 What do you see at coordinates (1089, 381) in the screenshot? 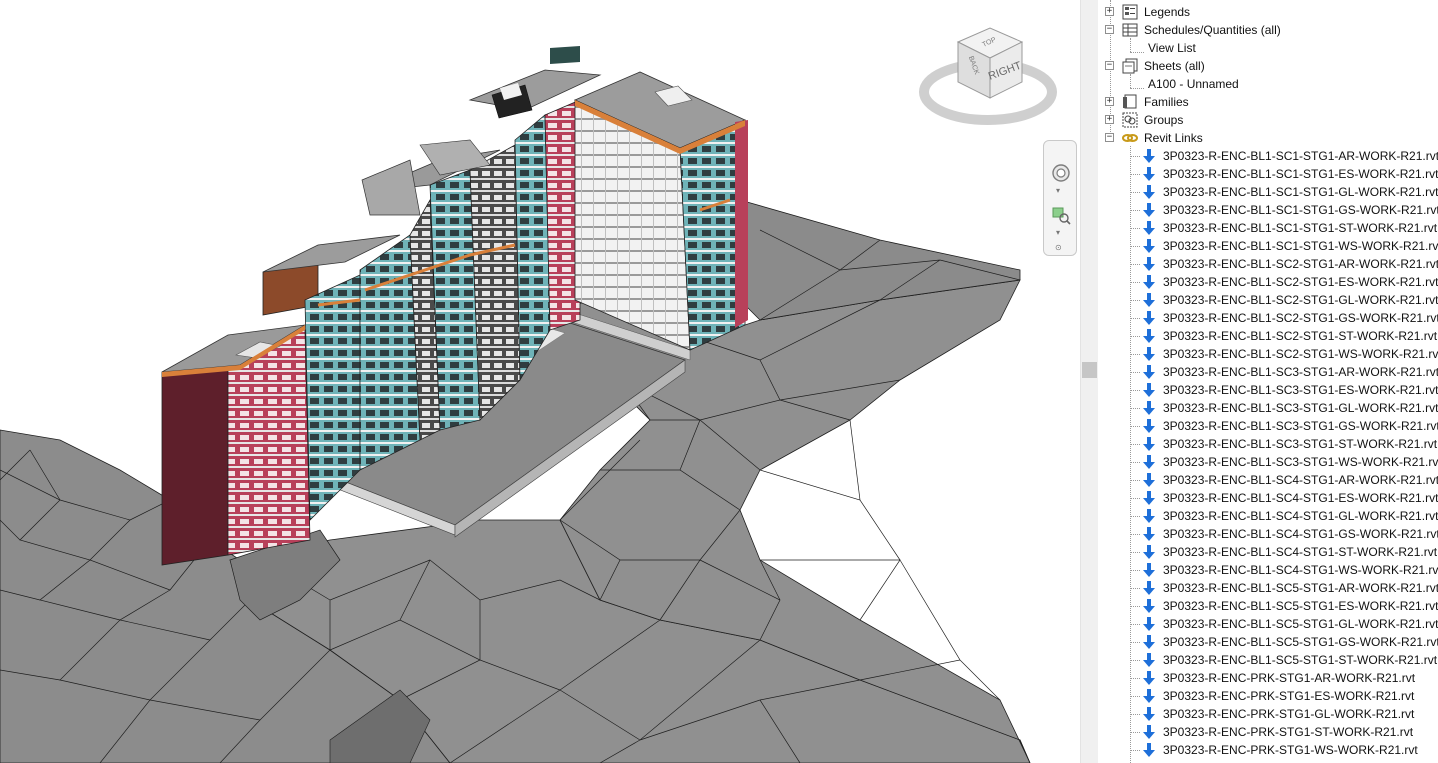
I see `vertical-scrollbar` at bounding box center [1089, 381].